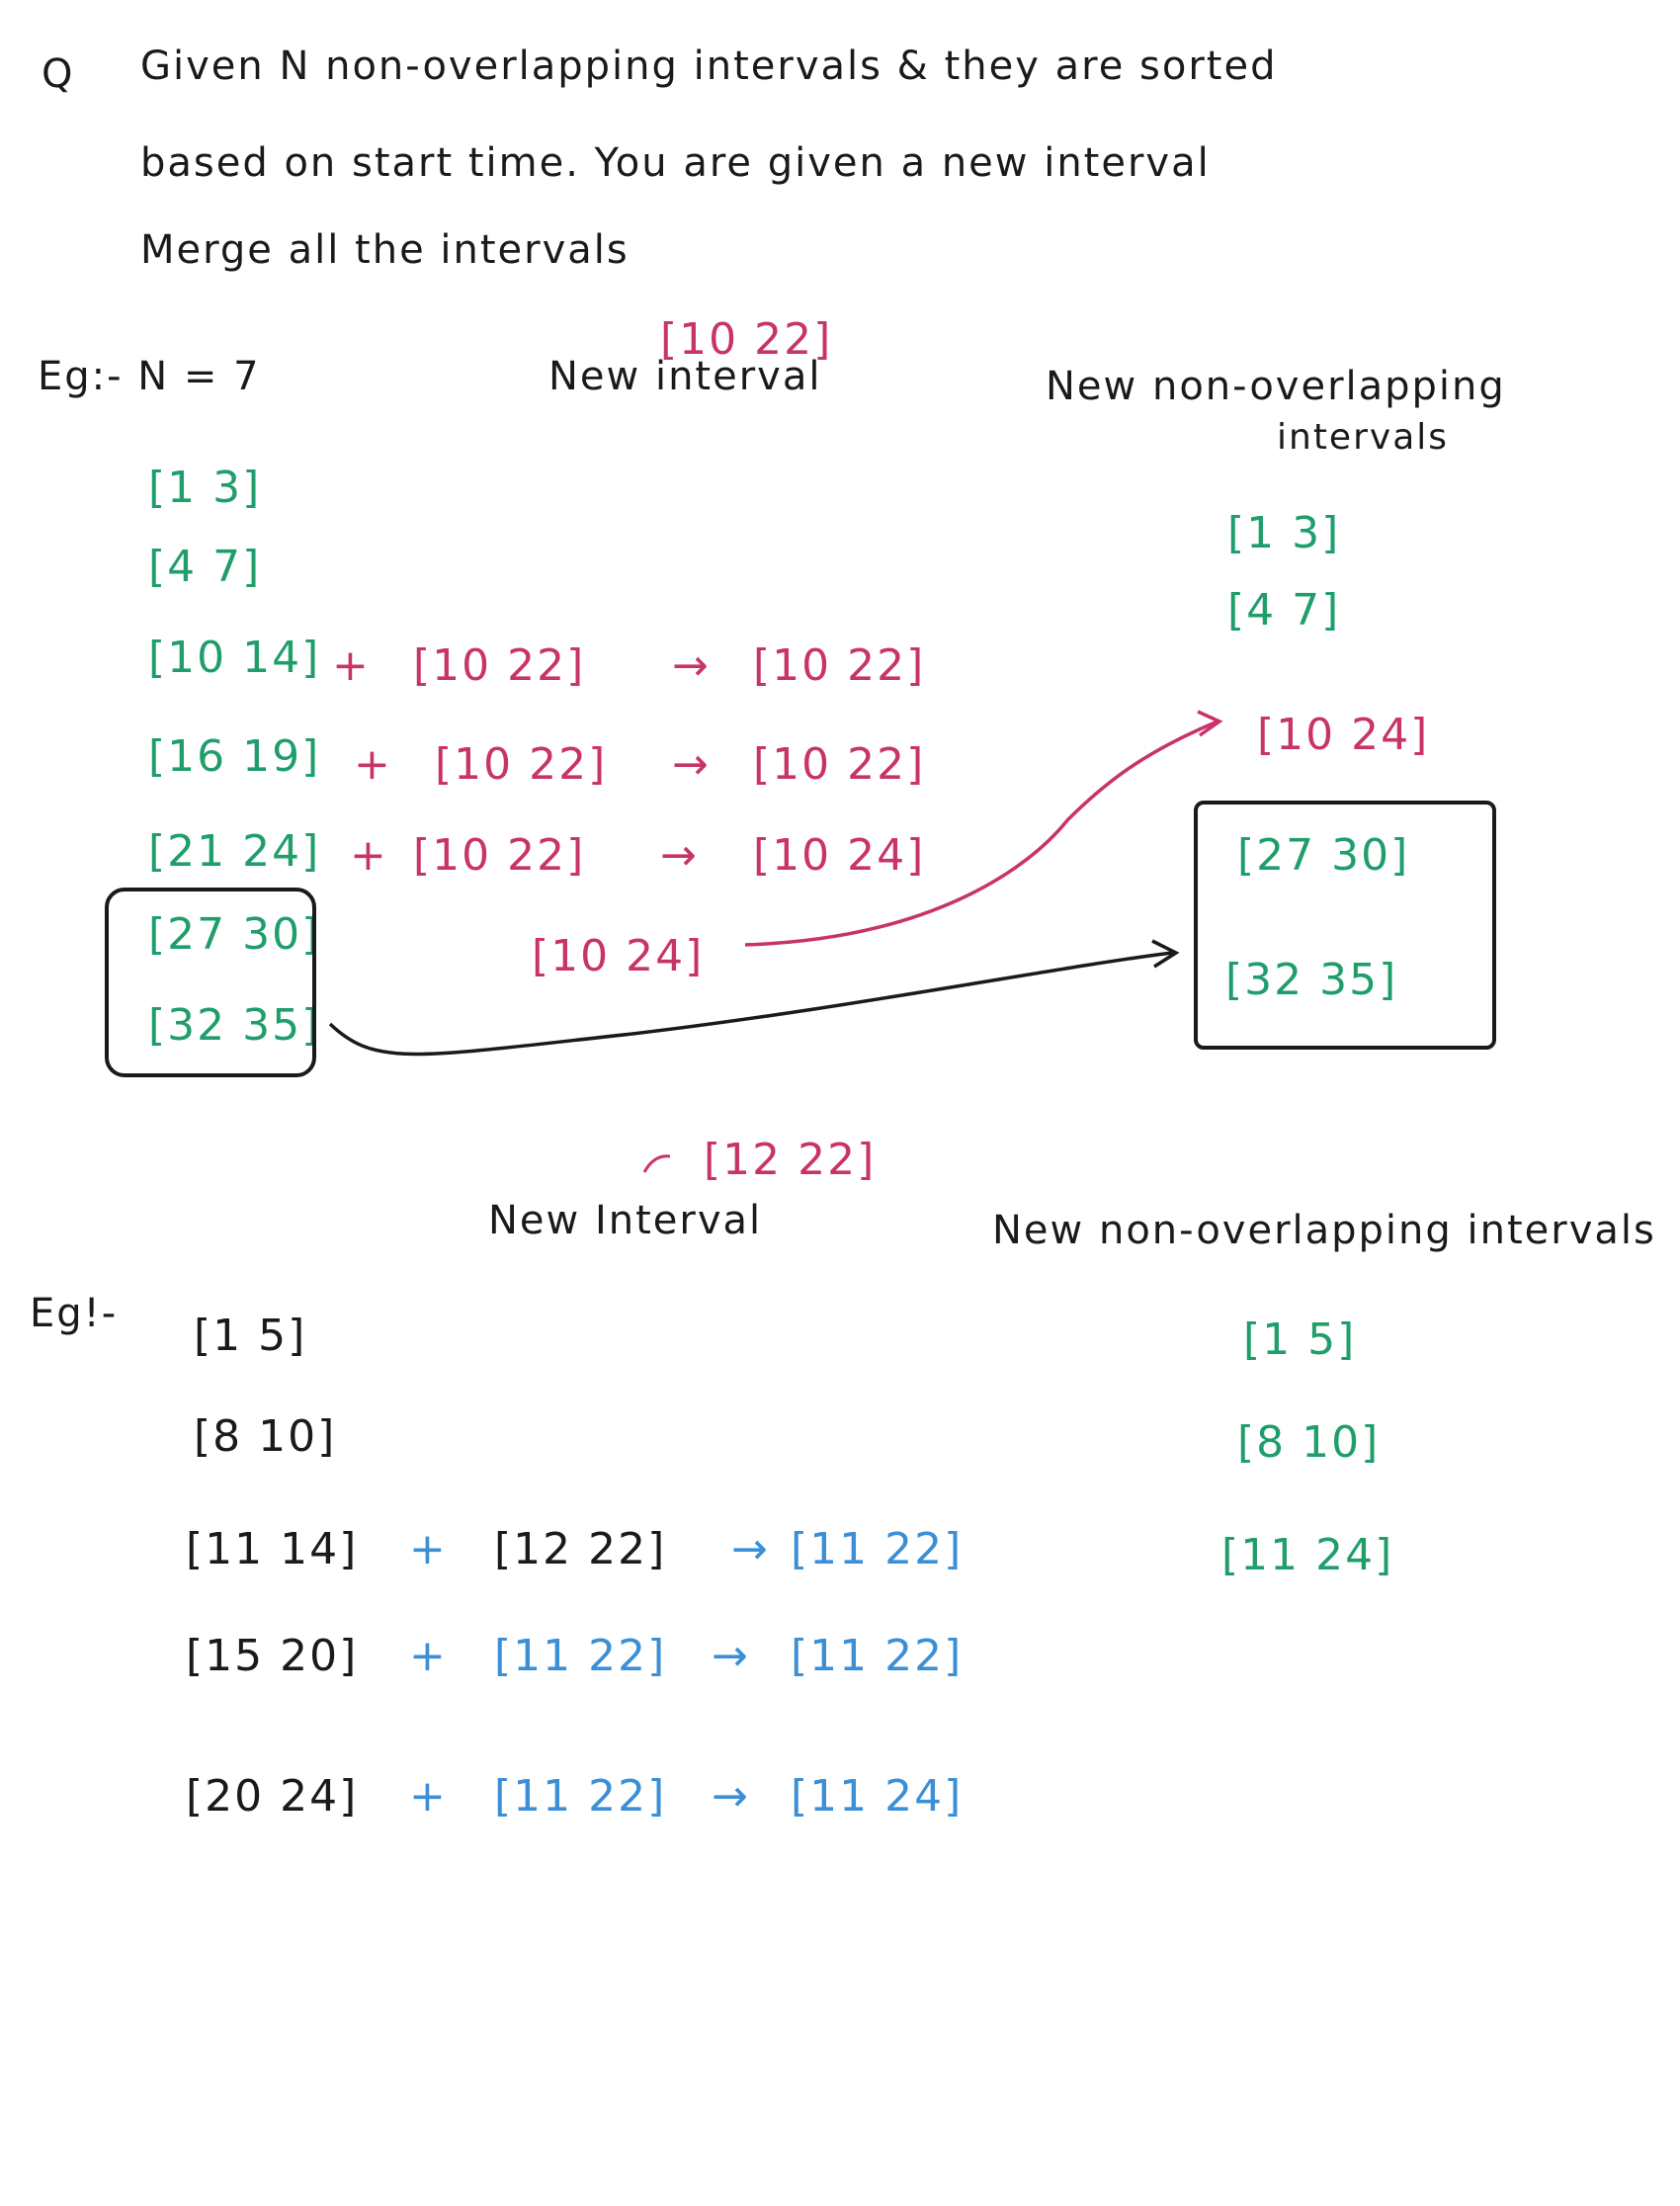 The width and height of the screenshot is (1680, 2206). Describe the element at coordinates (1345, 925) in the screenshot. I see `grouped-results-box` at that location.